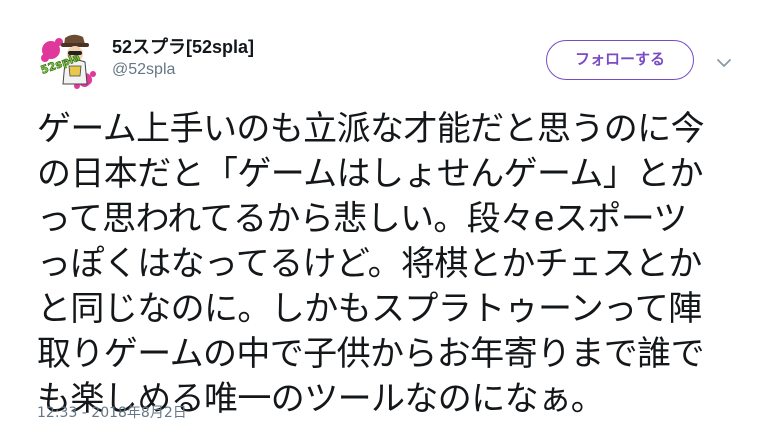  I want to click on more-options-button, so click(724, 60).